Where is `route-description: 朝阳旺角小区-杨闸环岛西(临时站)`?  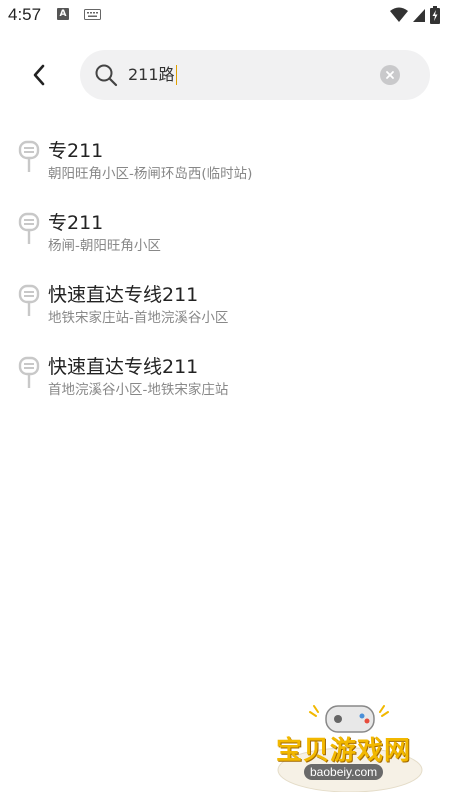 route-description: 朝阳旺角小区-杨闸环岛西(临时站) is located at coordinates (150, 174).